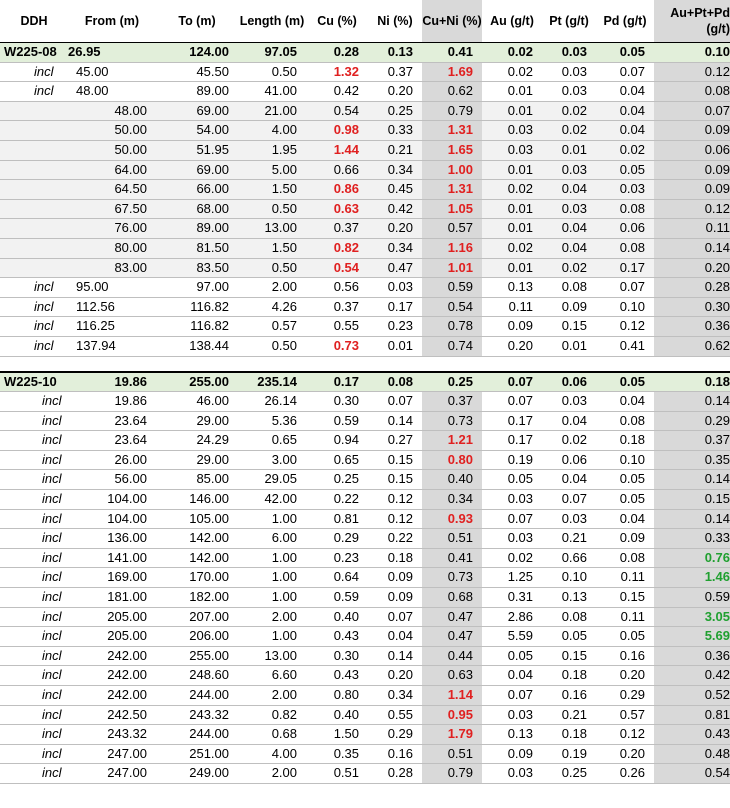  What do you see at coordinates (395, 480) in the screenshot?
I see `cell-ni: 0.15` at bounding box center [395, 480].